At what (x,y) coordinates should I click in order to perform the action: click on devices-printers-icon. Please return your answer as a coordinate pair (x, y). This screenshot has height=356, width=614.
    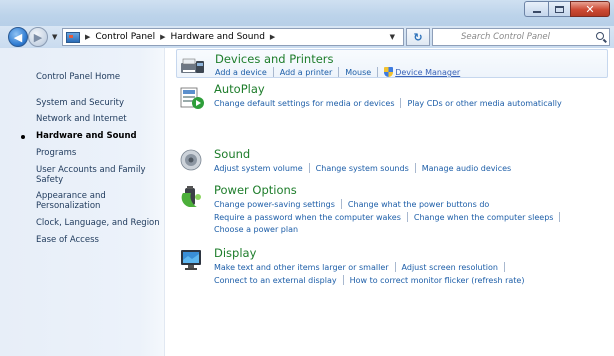
    Looking at the image, I should click on (192, 65).